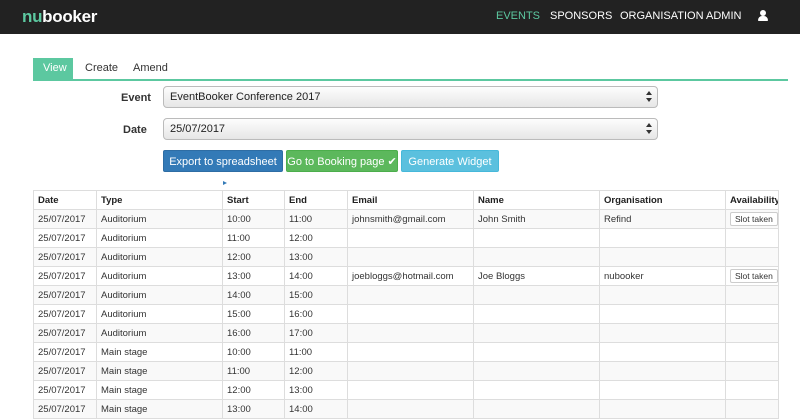 Image resolution: width=800 pixels, height=420 pixels. What do you see at coordinates (662, 16) in the screenshot?
I see `nav-organisation: ORGANISATION` at bounding box center [662, 16].